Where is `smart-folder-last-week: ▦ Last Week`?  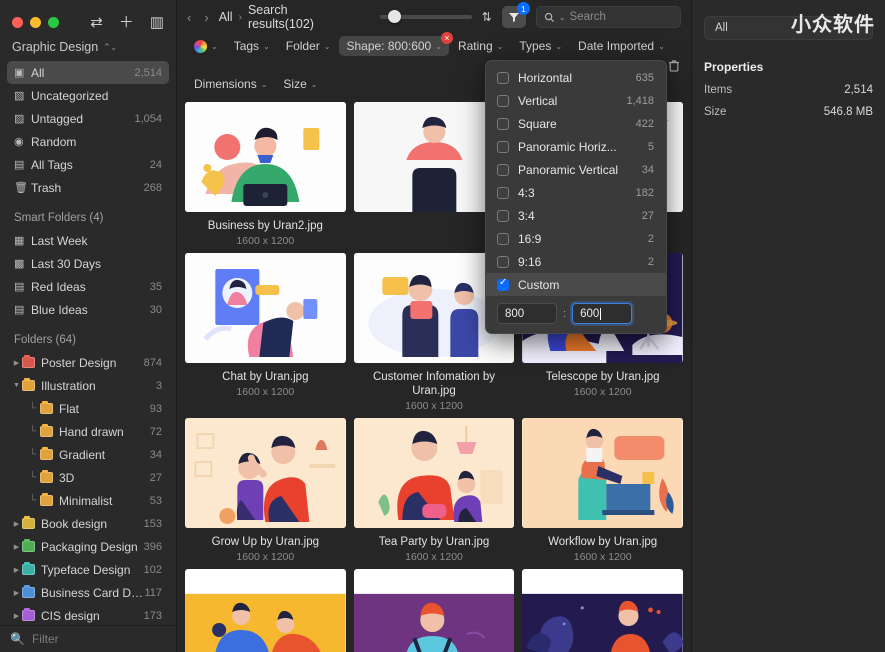 smart-folder-last-week: ▦ Last Week is located at coordinates (88, 240).